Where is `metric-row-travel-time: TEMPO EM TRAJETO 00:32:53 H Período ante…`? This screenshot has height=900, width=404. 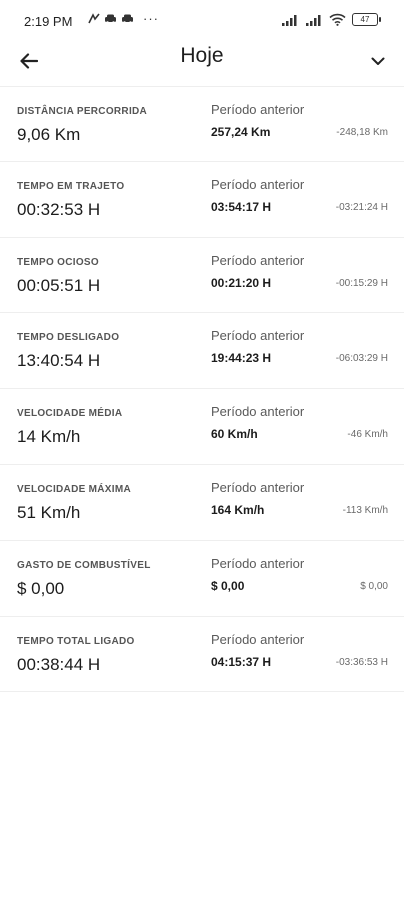
metric-row-travel-time: TEMPO EM TRAJETO 00:32:53 H Período ante… is located at coordinates (202, 200).